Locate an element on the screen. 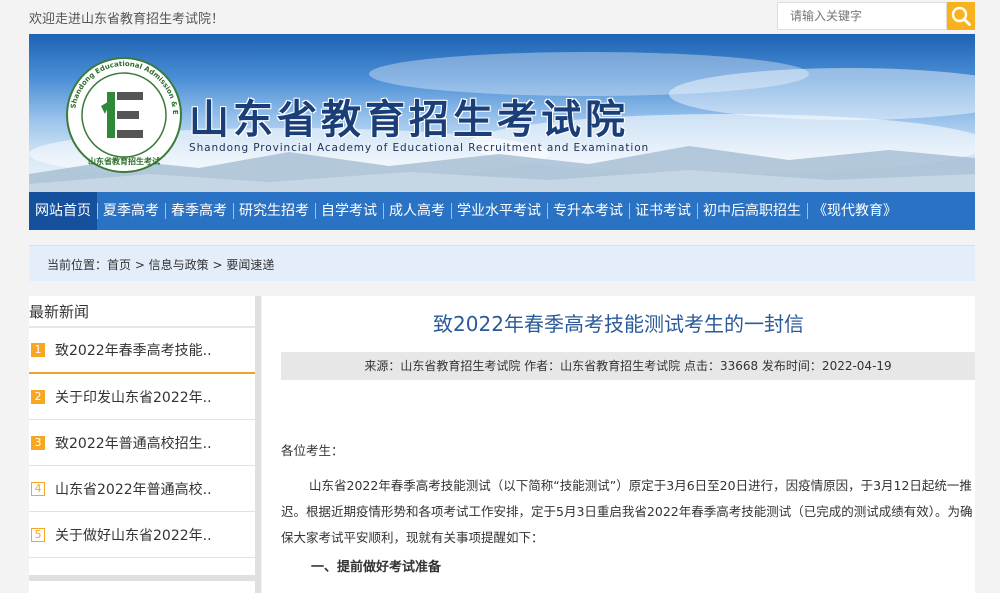  news-link: 关于做好山东省2022年.. is located at coordinates (133, 535).